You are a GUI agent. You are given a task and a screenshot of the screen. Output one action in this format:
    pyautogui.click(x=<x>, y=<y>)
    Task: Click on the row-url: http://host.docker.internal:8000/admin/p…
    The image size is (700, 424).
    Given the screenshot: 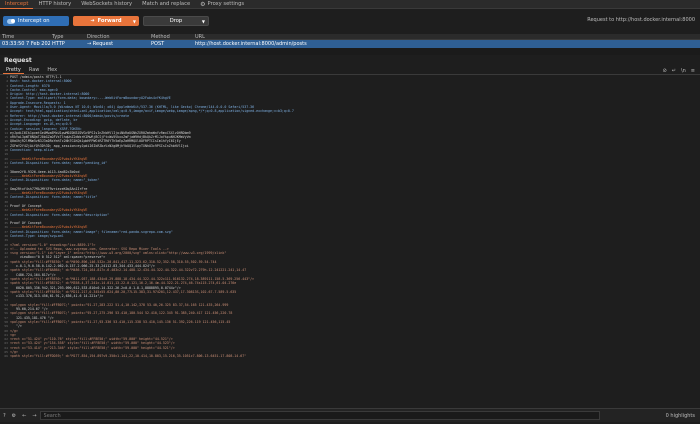 What is the action you would take?
    pyautogui.click(x=251, y=44)
    